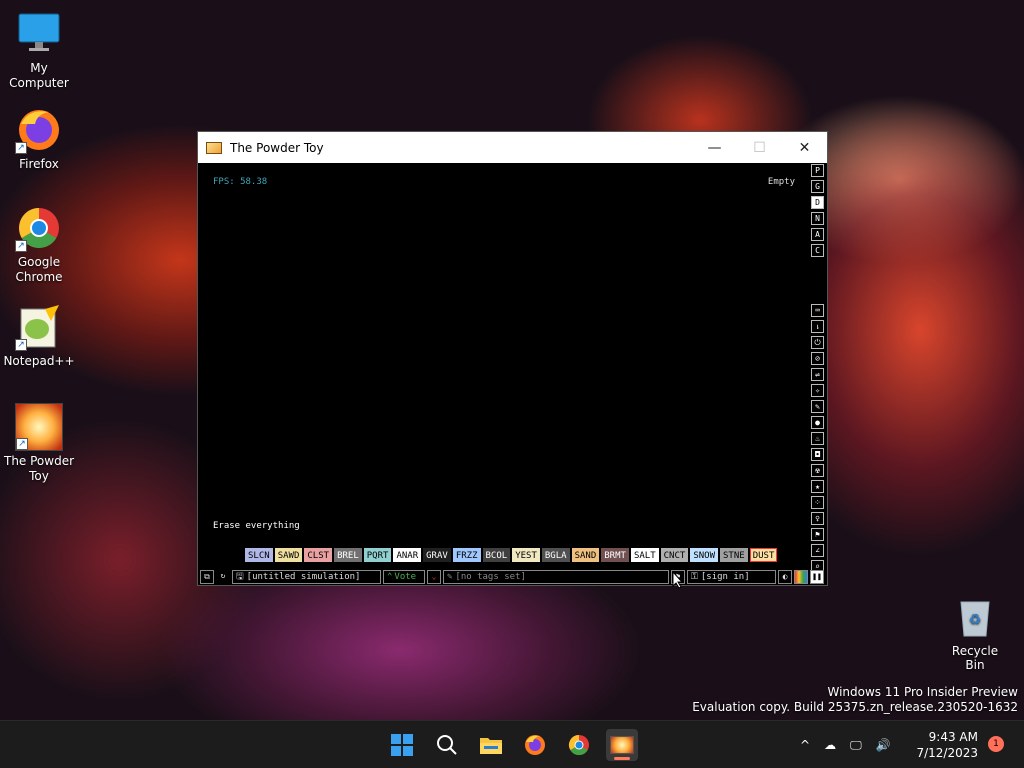 The height and width of the screenshot is (768, 1024). I want to click on notepadpp-icon: ↗, so click(39, 327).